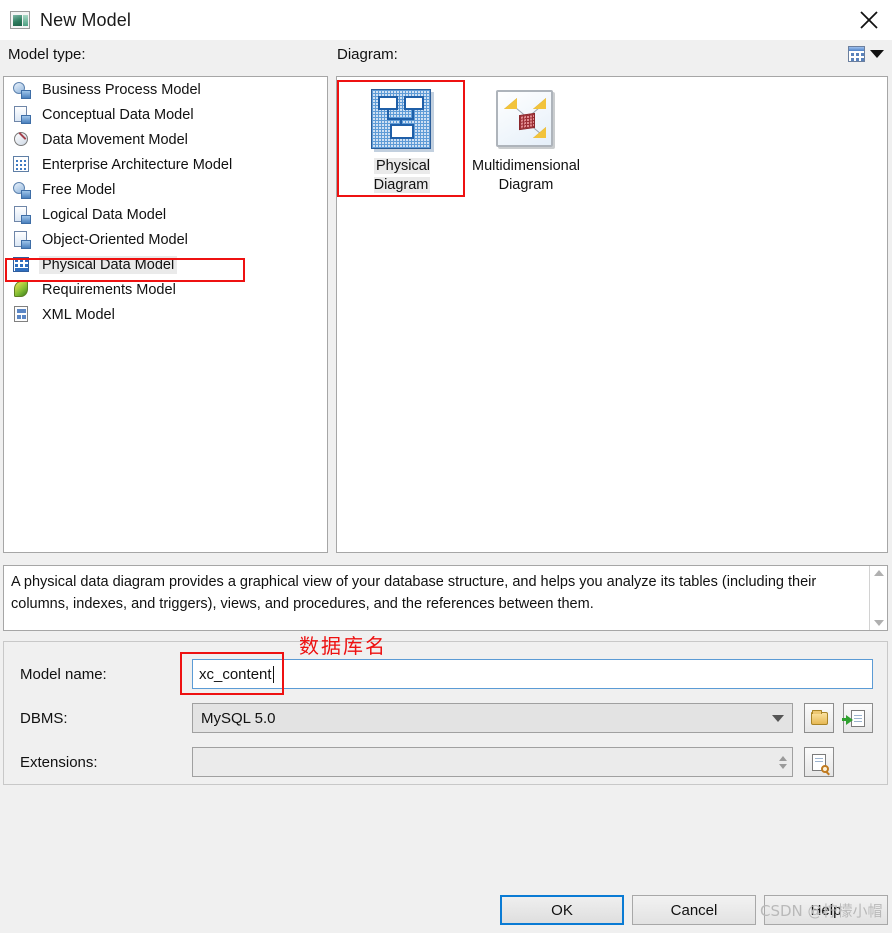  I want to click on model-window-icon, so click(20, 20).